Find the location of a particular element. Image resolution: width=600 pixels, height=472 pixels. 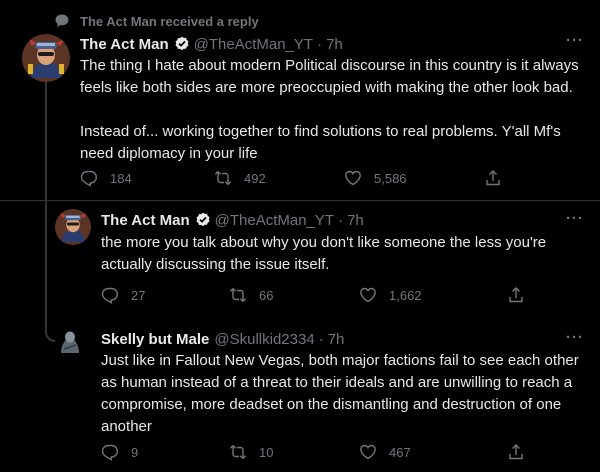

divider is located at coordinates (300, 200).